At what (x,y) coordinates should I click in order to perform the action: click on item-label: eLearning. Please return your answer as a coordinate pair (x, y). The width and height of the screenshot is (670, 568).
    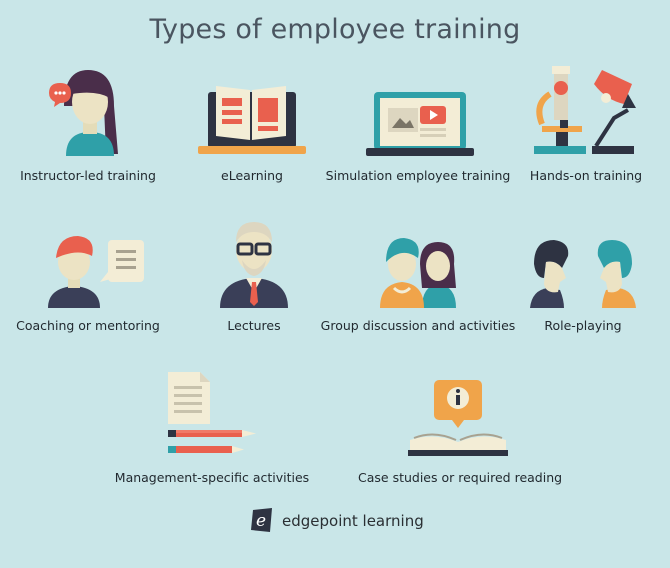
    Looking at the image, I should click on (252, 175).